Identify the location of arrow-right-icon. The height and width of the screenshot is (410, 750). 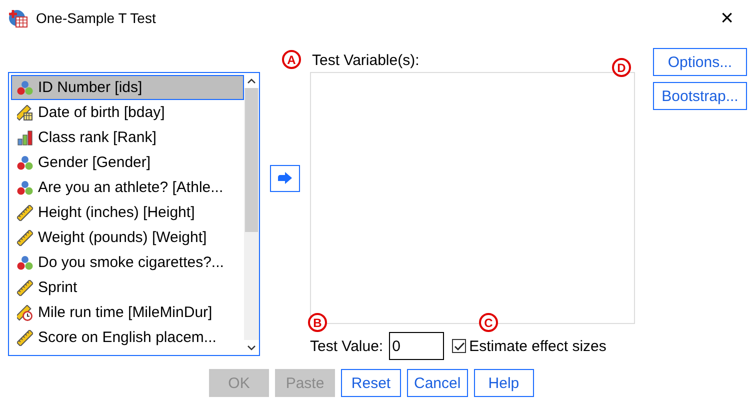
(285, 179).